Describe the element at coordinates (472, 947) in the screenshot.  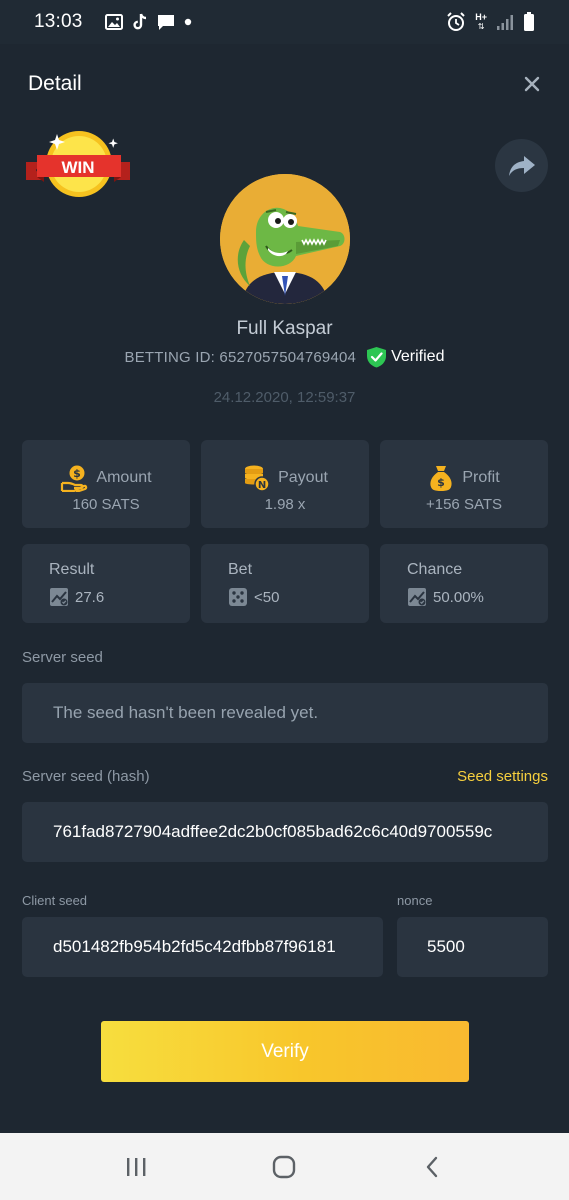
I see `nonce-field: 5500` at that location.